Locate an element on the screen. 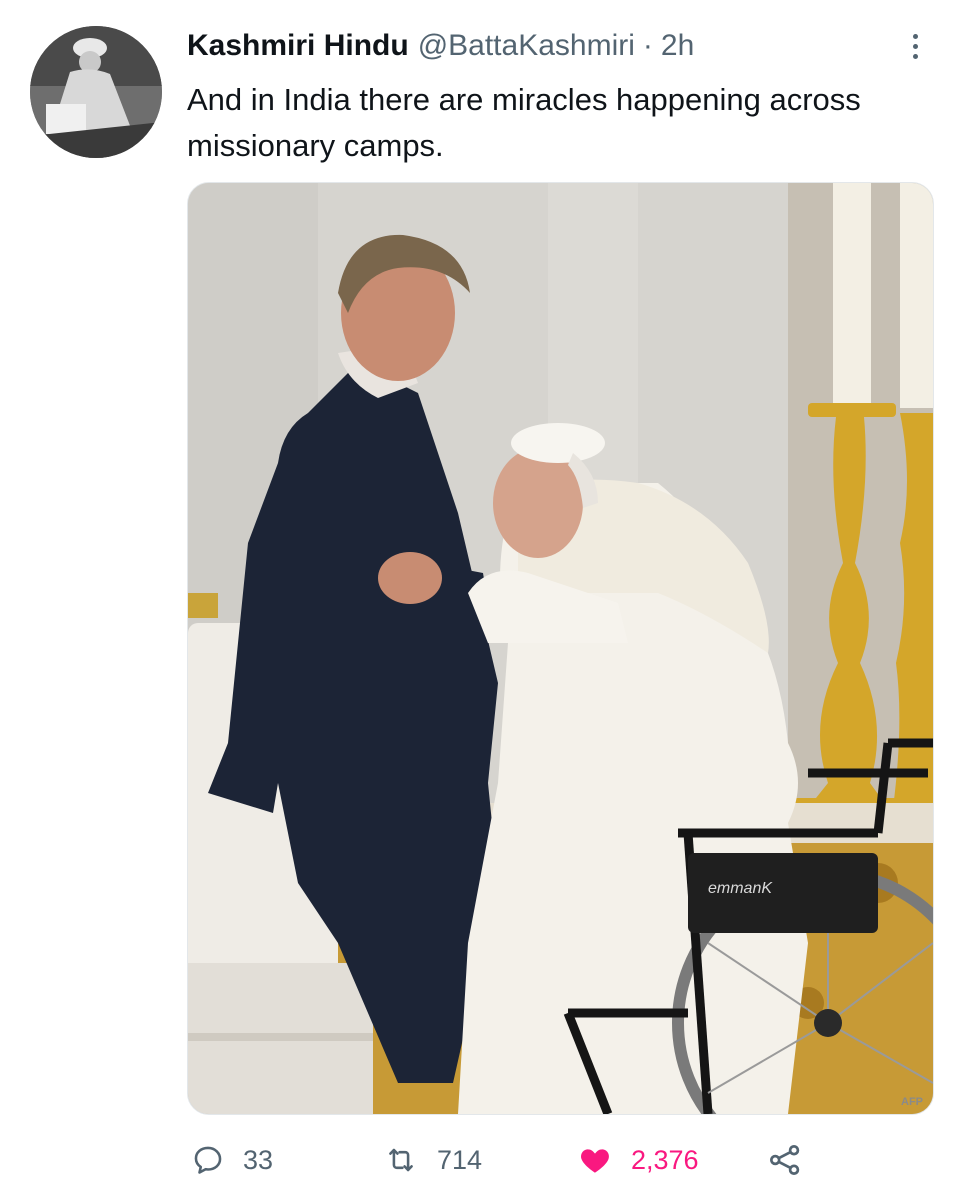 This screenshot has width=961, height=1200. like-button: 2,376 is located at coordinates (638, 1160).